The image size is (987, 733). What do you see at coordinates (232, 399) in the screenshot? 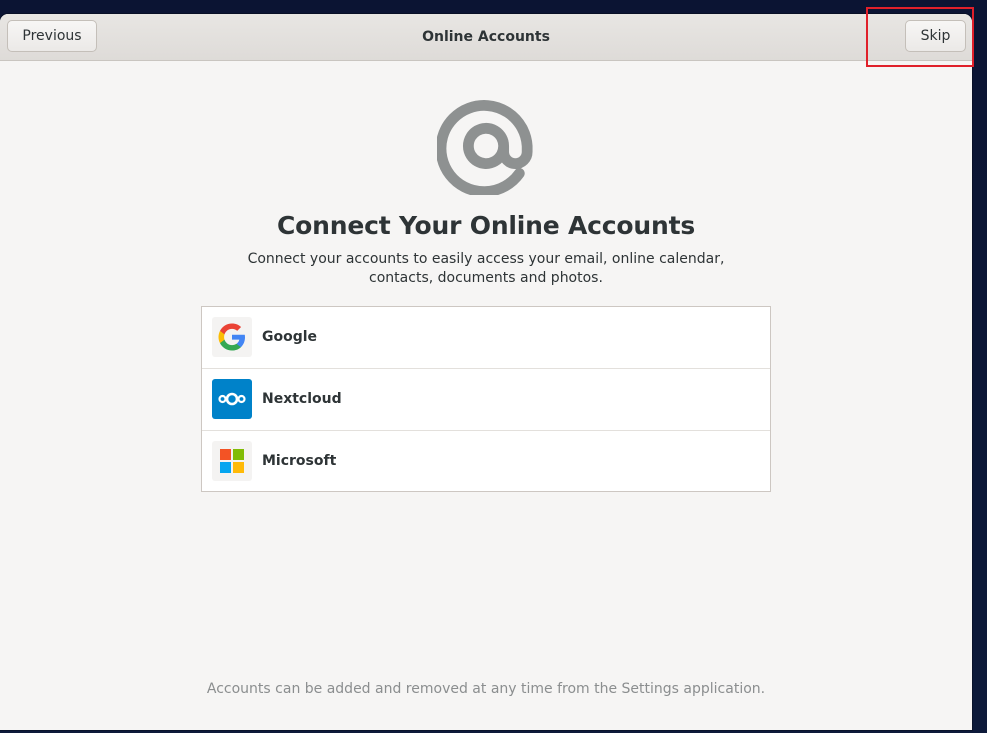
I see `nextcloud-icon` at bounding box center [232, 399].